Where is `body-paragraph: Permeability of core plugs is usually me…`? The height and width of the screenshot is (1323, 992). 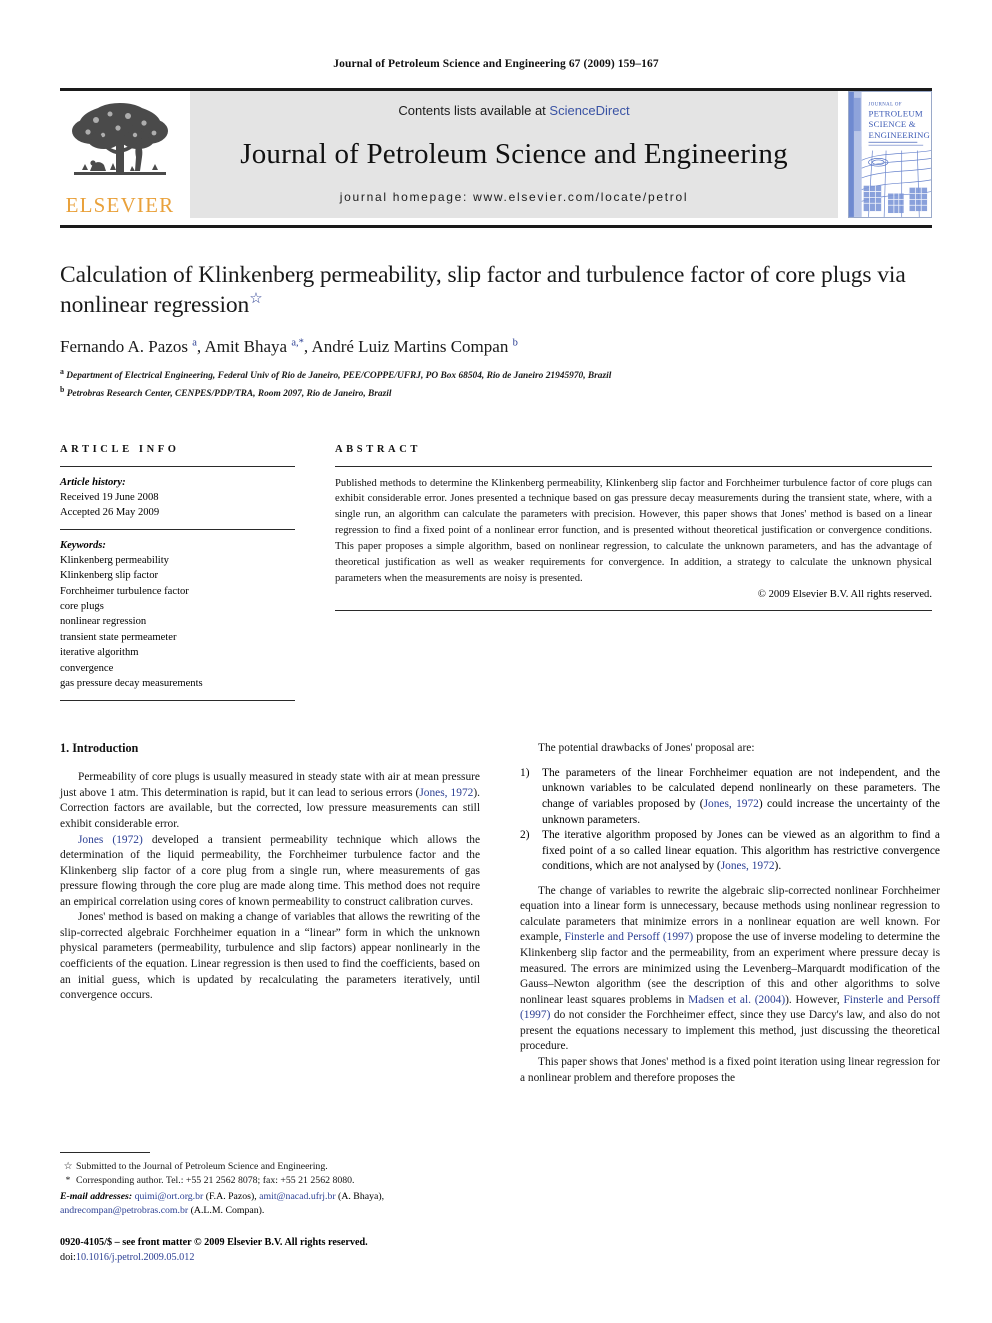 body-paragraph: Permeability of core plugs is usually me… is located at coordinates (270, 800).